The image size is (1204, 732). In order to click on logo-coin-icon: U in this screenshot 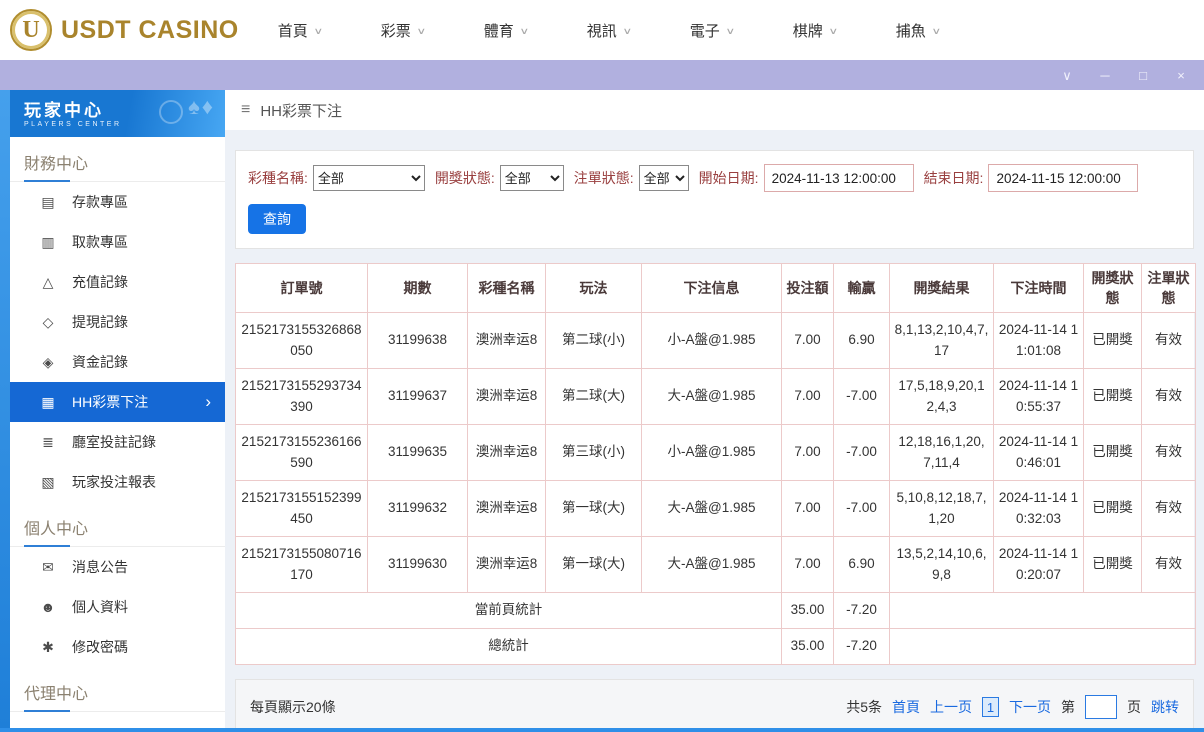, I will do `click(31, 30)`.